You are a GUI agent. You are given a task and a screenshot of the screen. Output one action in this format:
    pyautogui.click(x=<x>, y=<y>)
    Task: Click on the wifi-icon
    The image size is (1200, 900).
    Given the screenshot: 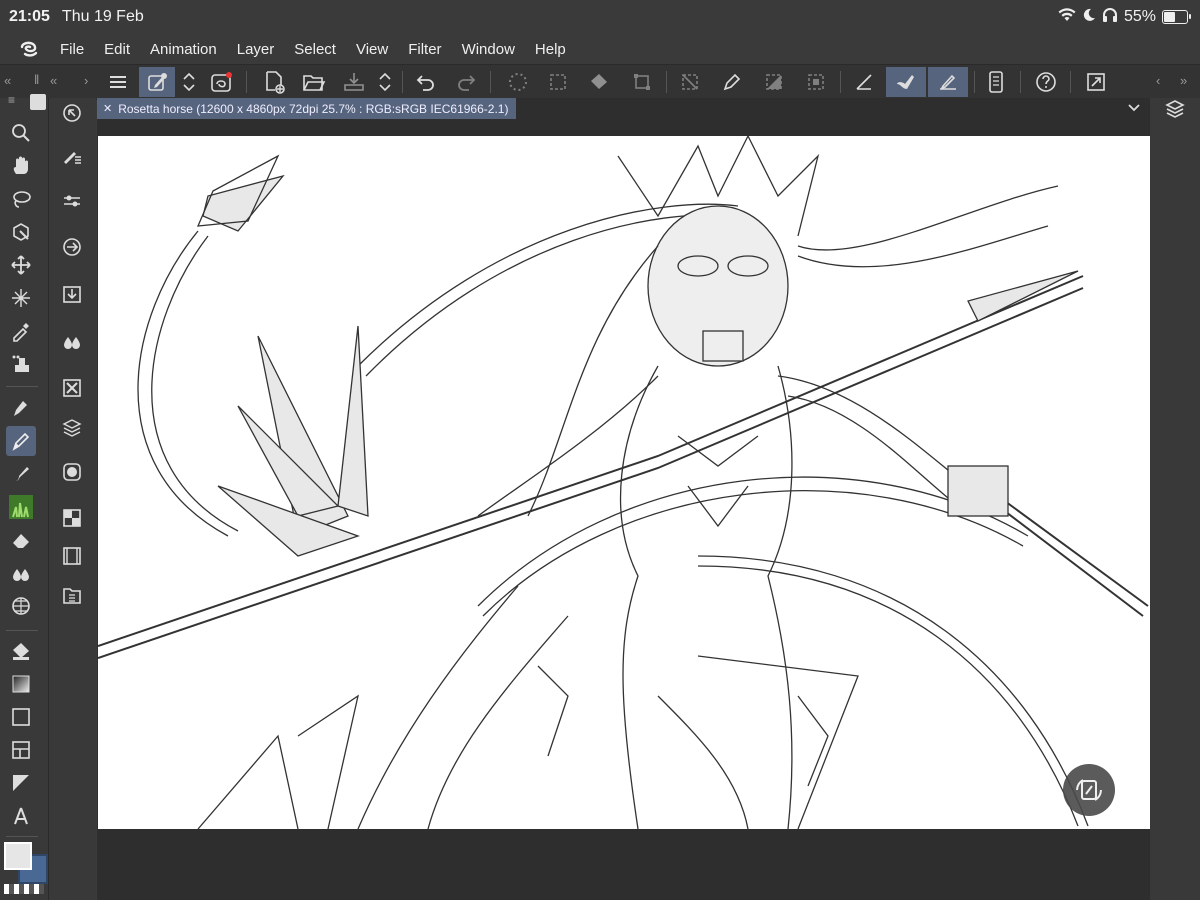 What is the action you would take?
    pyautogui.click(x=1067, y=17)
    